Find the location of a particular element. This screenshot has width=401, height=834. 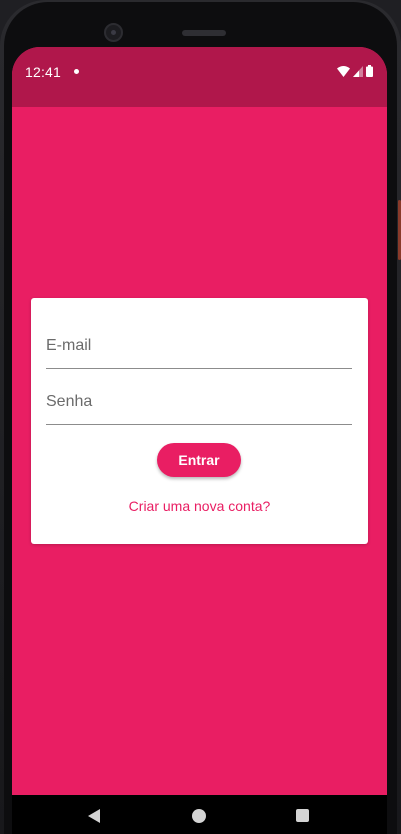

home-icon is located at coordinates (199, 816).